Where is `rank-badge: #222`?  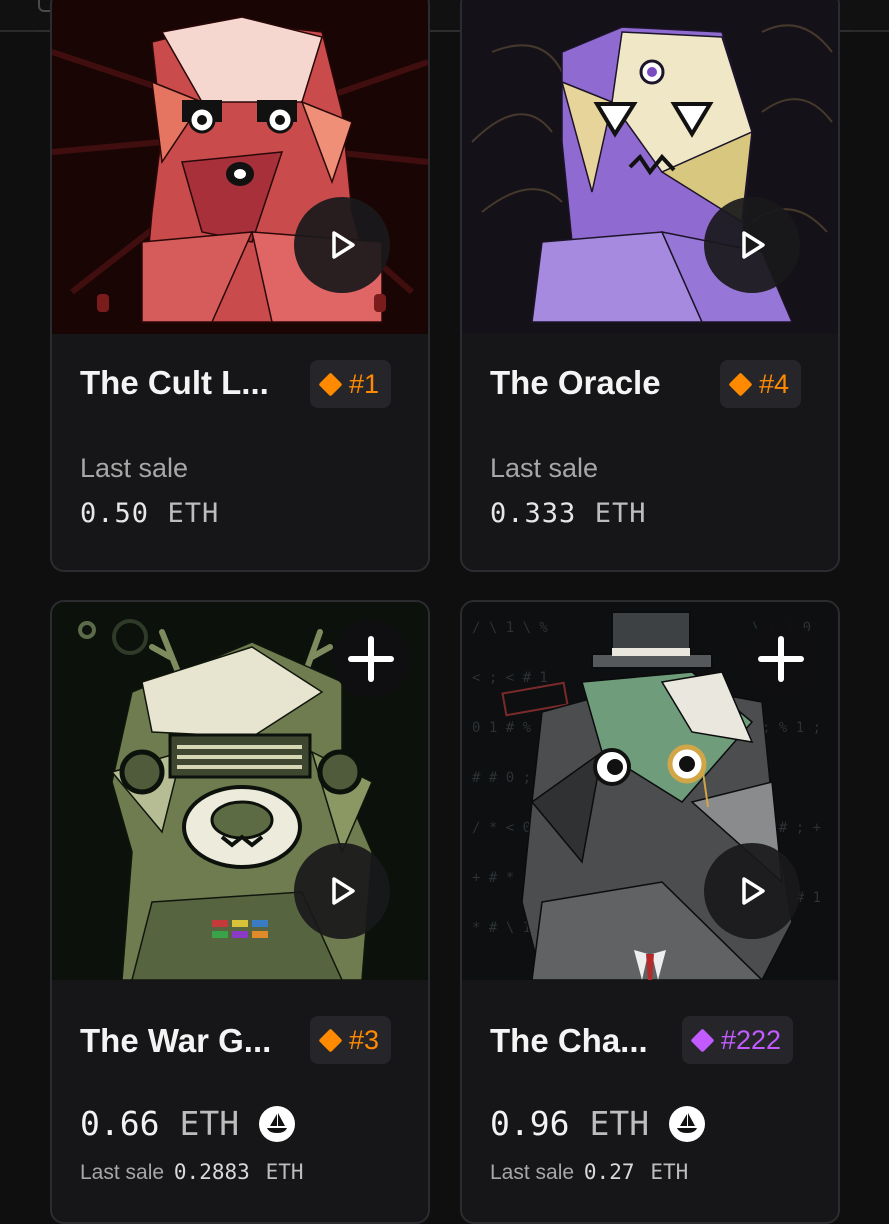 rank-badge: #222 is located at coordinates (738, 1040).